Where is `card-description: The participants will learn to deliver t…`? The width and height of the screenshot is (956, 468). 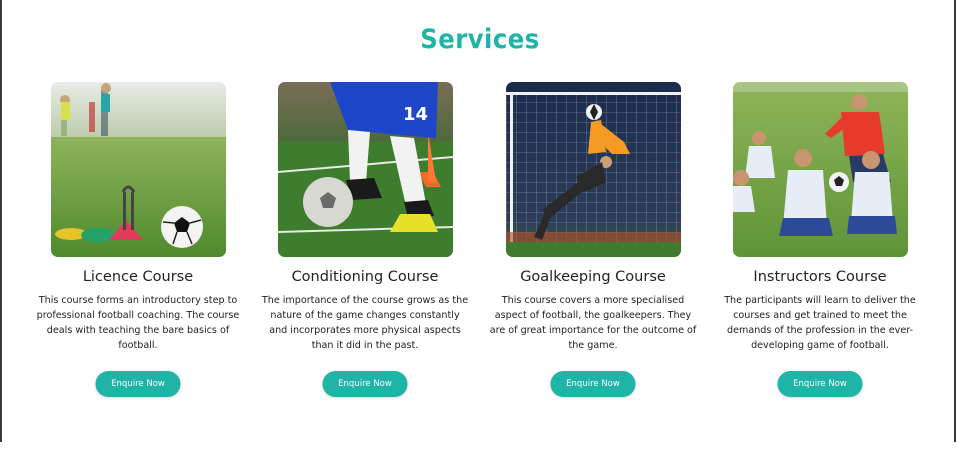 card-description: The participants will learn to deliver t… is located at coordinates (820, 323).